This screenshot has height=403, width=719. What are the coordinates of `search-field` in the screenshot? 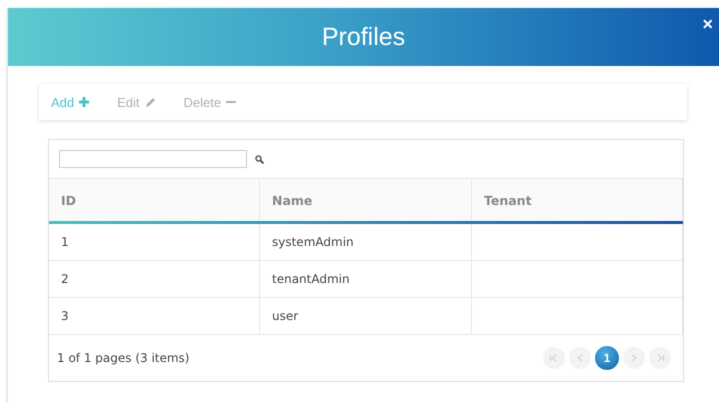 It's located at (153, 159).